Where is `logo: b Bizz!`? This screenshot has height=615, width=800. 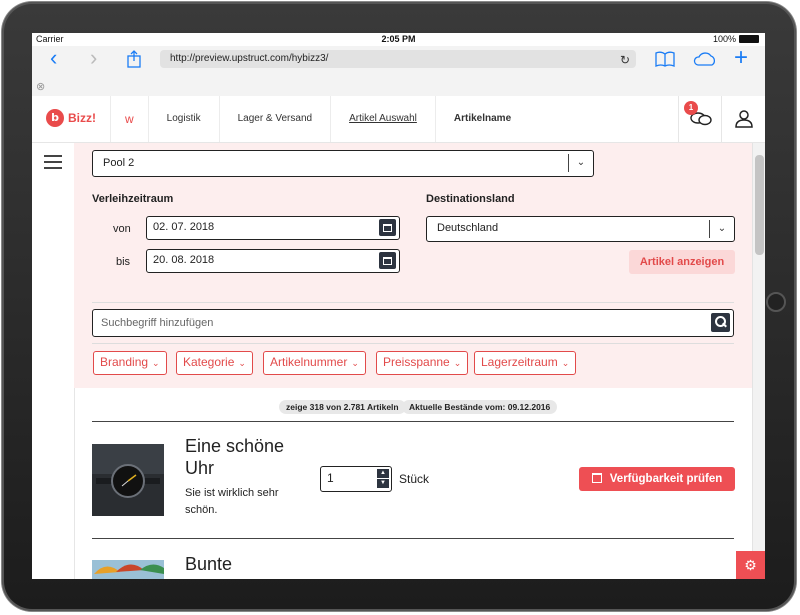
logo: b Bizz! is located at coordinates (71, 118).